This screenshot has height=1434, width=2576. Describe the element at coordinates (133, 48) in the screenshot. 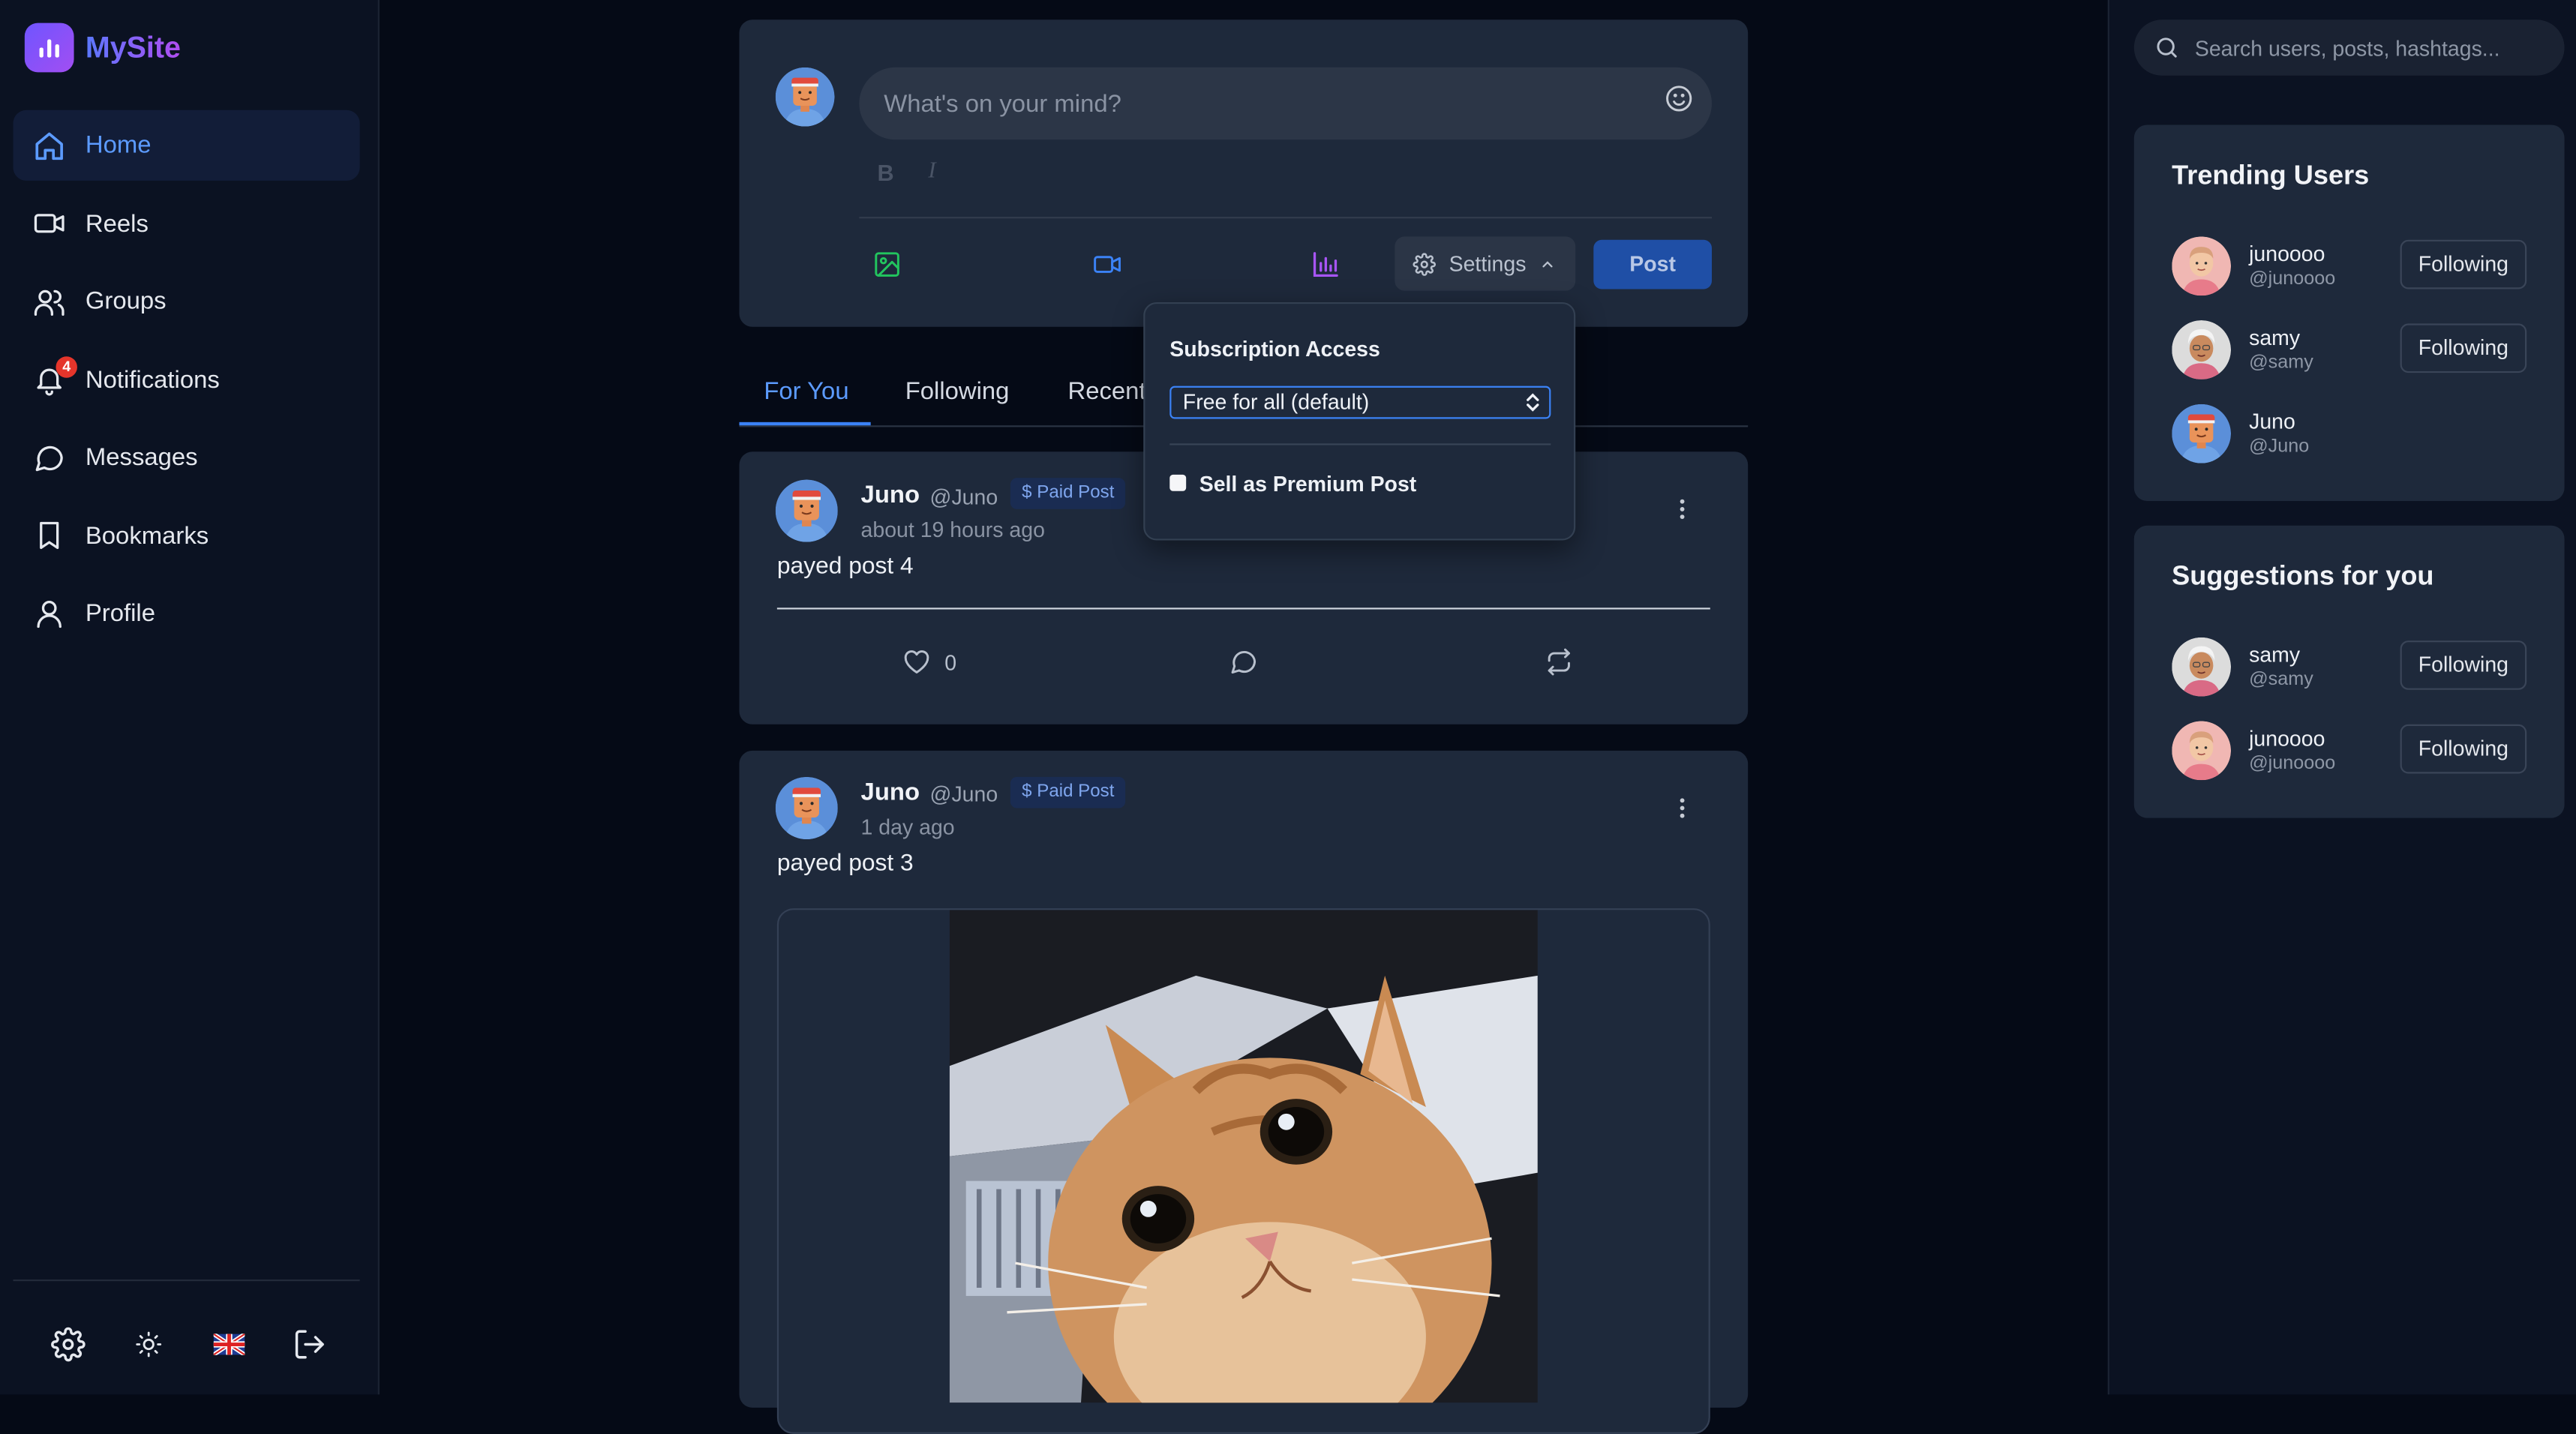

I see `brand-name: MySite` at that location.